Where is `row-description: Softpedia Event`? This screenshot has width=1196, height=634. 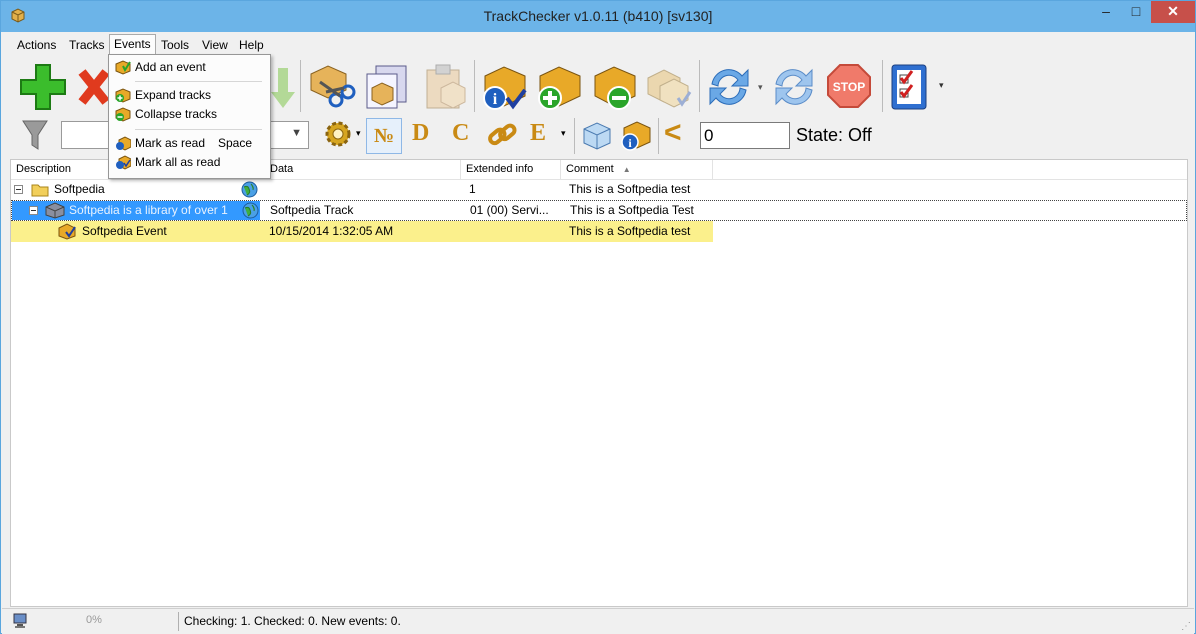 row-description: Softpedia Event is located at coordinates (124, 231).